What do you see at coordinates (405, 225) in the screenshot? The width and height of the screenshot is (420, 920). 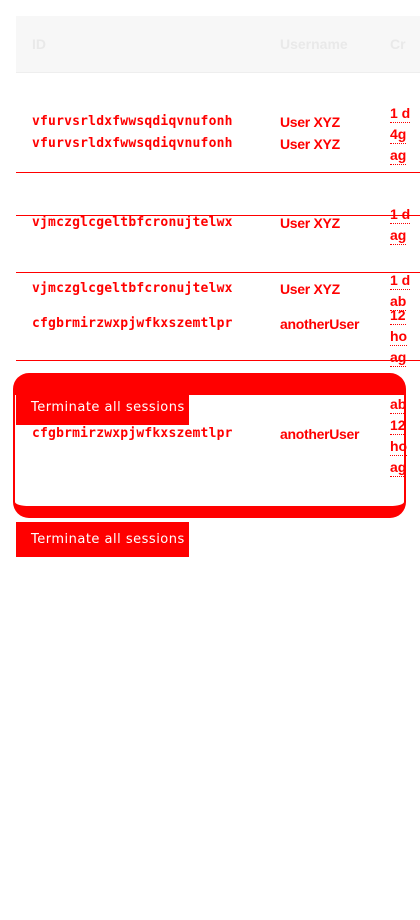 I see `session-created: 1 d ag` at bounding box center [405, 225].